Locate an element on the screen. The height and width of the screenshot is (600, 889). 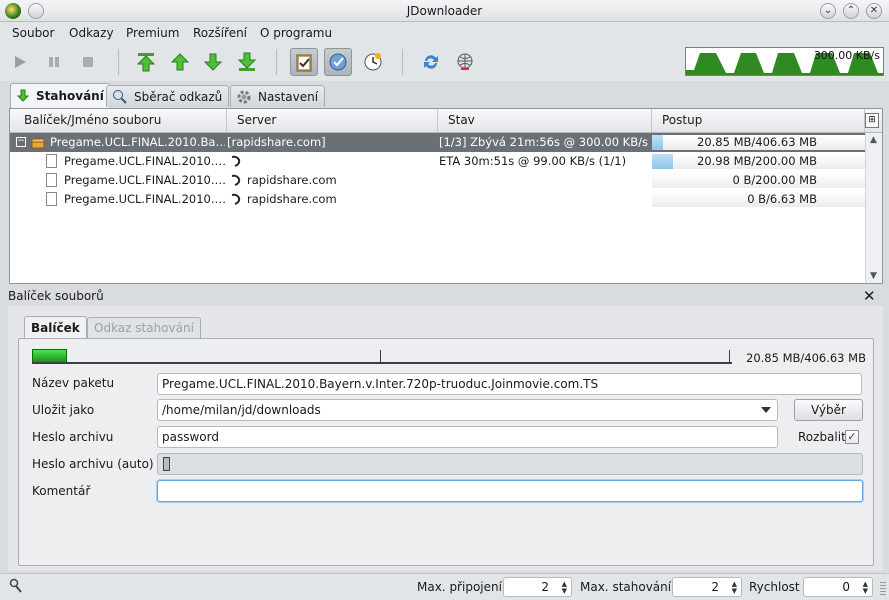
row-progress-text: 0 B/200.00 MB is located at coordinates (774, 180).